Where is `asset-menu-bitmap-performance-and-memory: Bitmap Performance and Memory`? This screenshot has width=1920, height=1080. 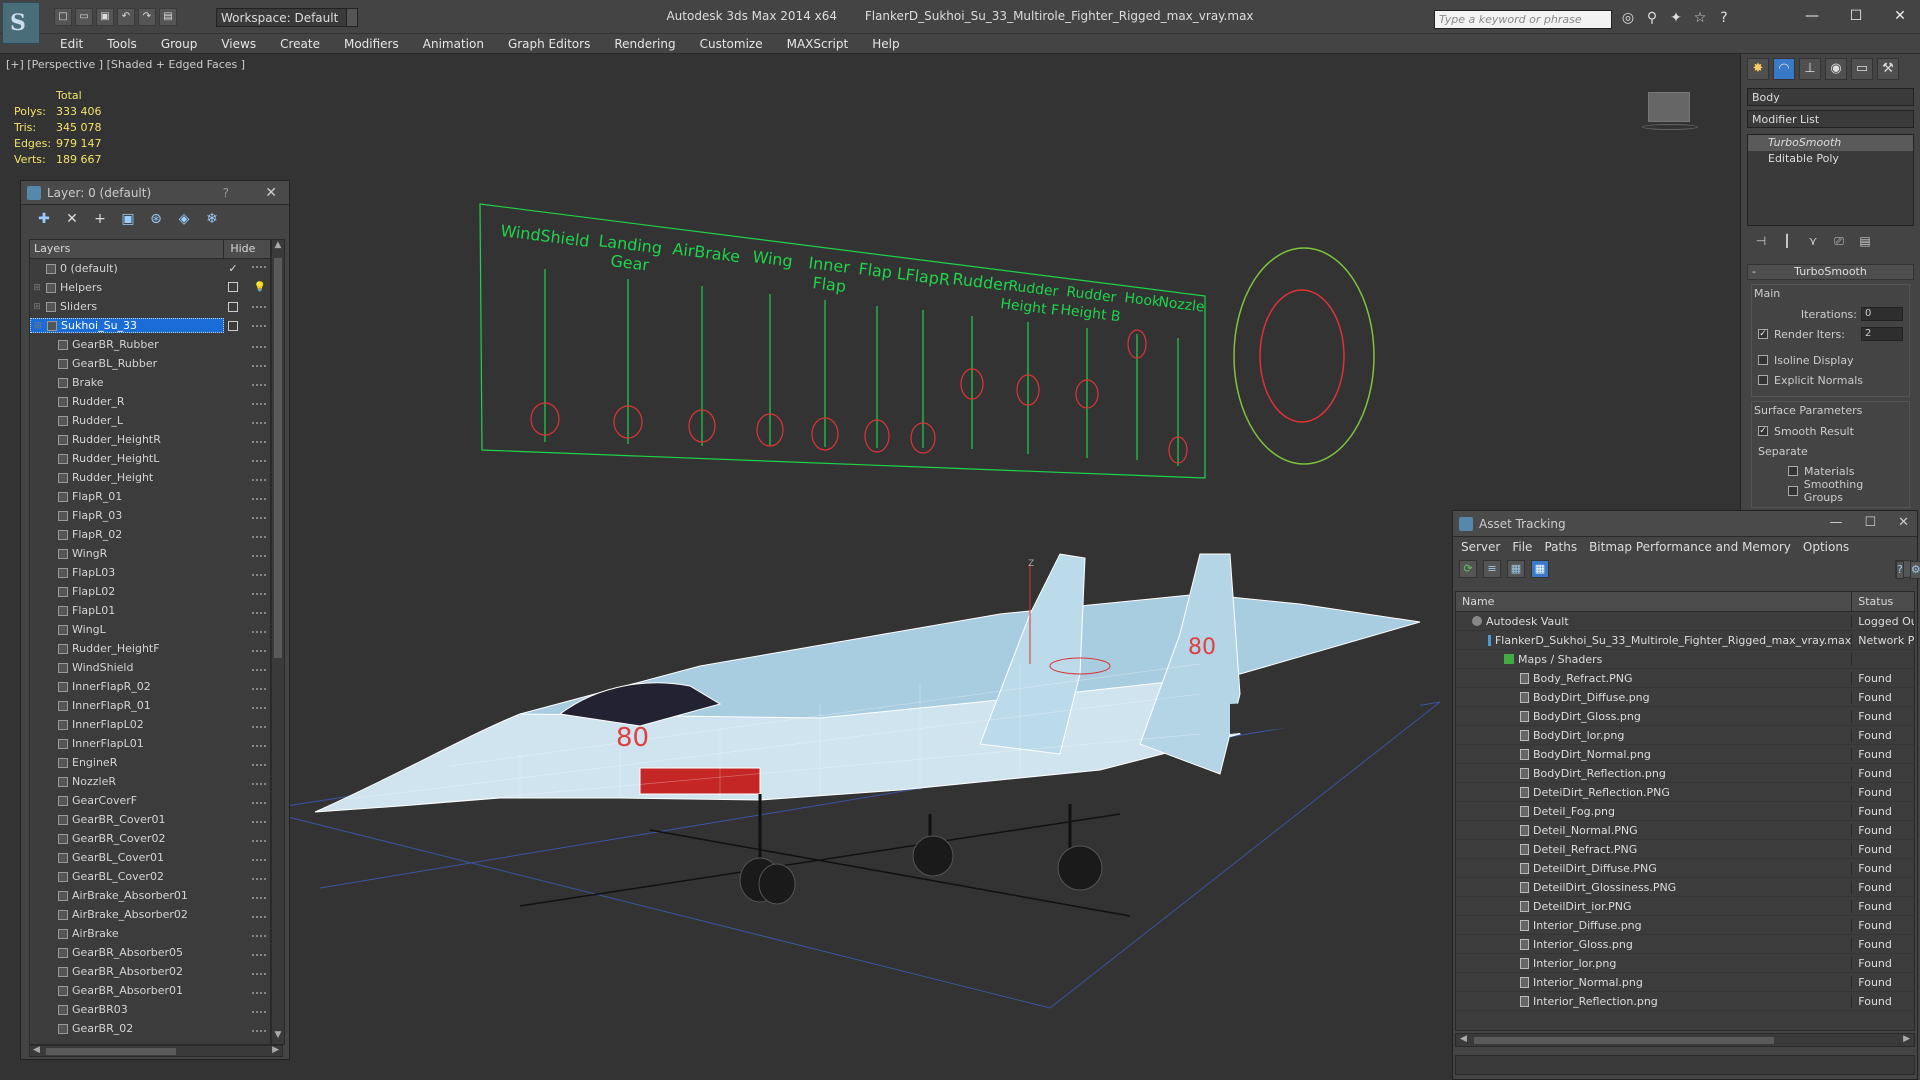
asset-menu-bitmap-performance-and-memory: Bitmap Performance and Memory is located at coordinates (1690, 547).